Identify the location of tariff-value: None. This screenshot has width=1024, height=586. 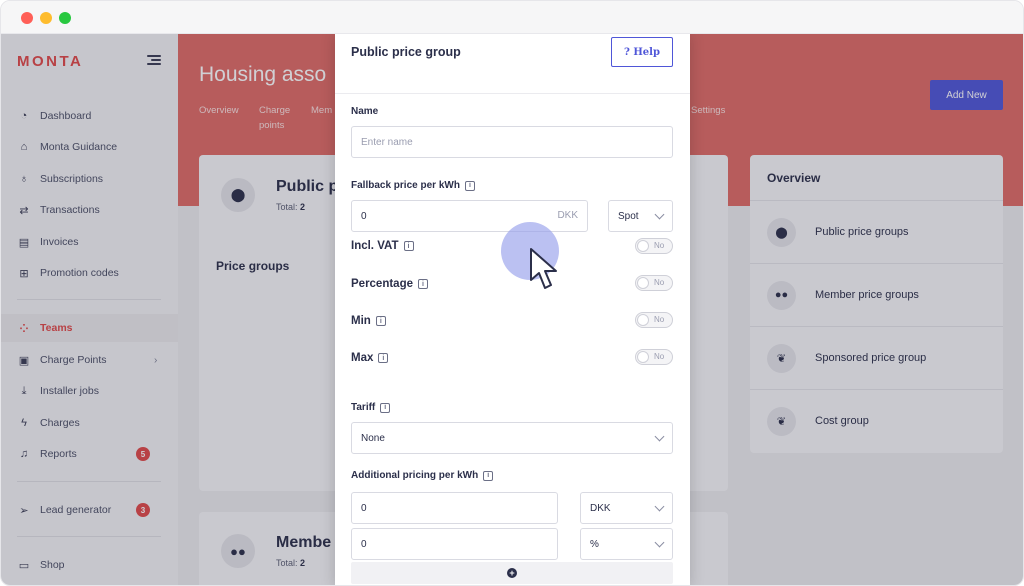
(373, 438).